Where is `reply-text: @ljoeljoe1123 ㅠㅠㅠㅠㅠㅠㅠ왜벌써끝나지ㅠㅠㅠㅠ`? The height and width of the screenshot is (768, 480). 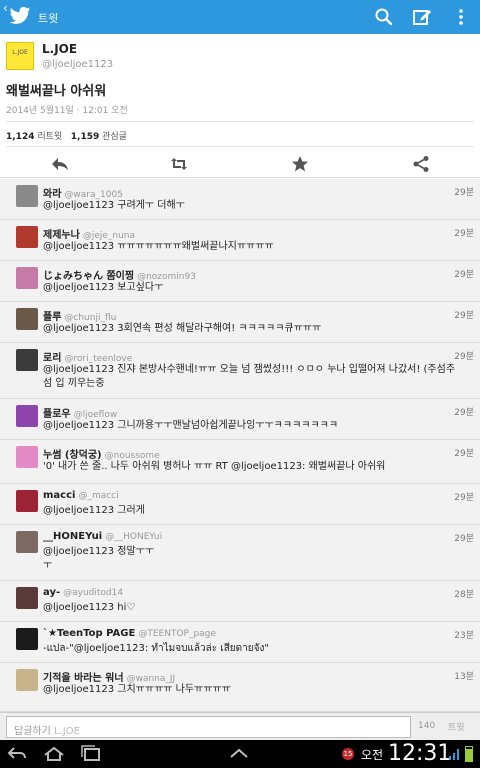
reply-text: @ljoeljoe1123 ㅠㅠㅠㅠㅠㅠㅠ왜벌써끝나지ㅠㅠㅠㅠ is located at coordinates (158, 246).